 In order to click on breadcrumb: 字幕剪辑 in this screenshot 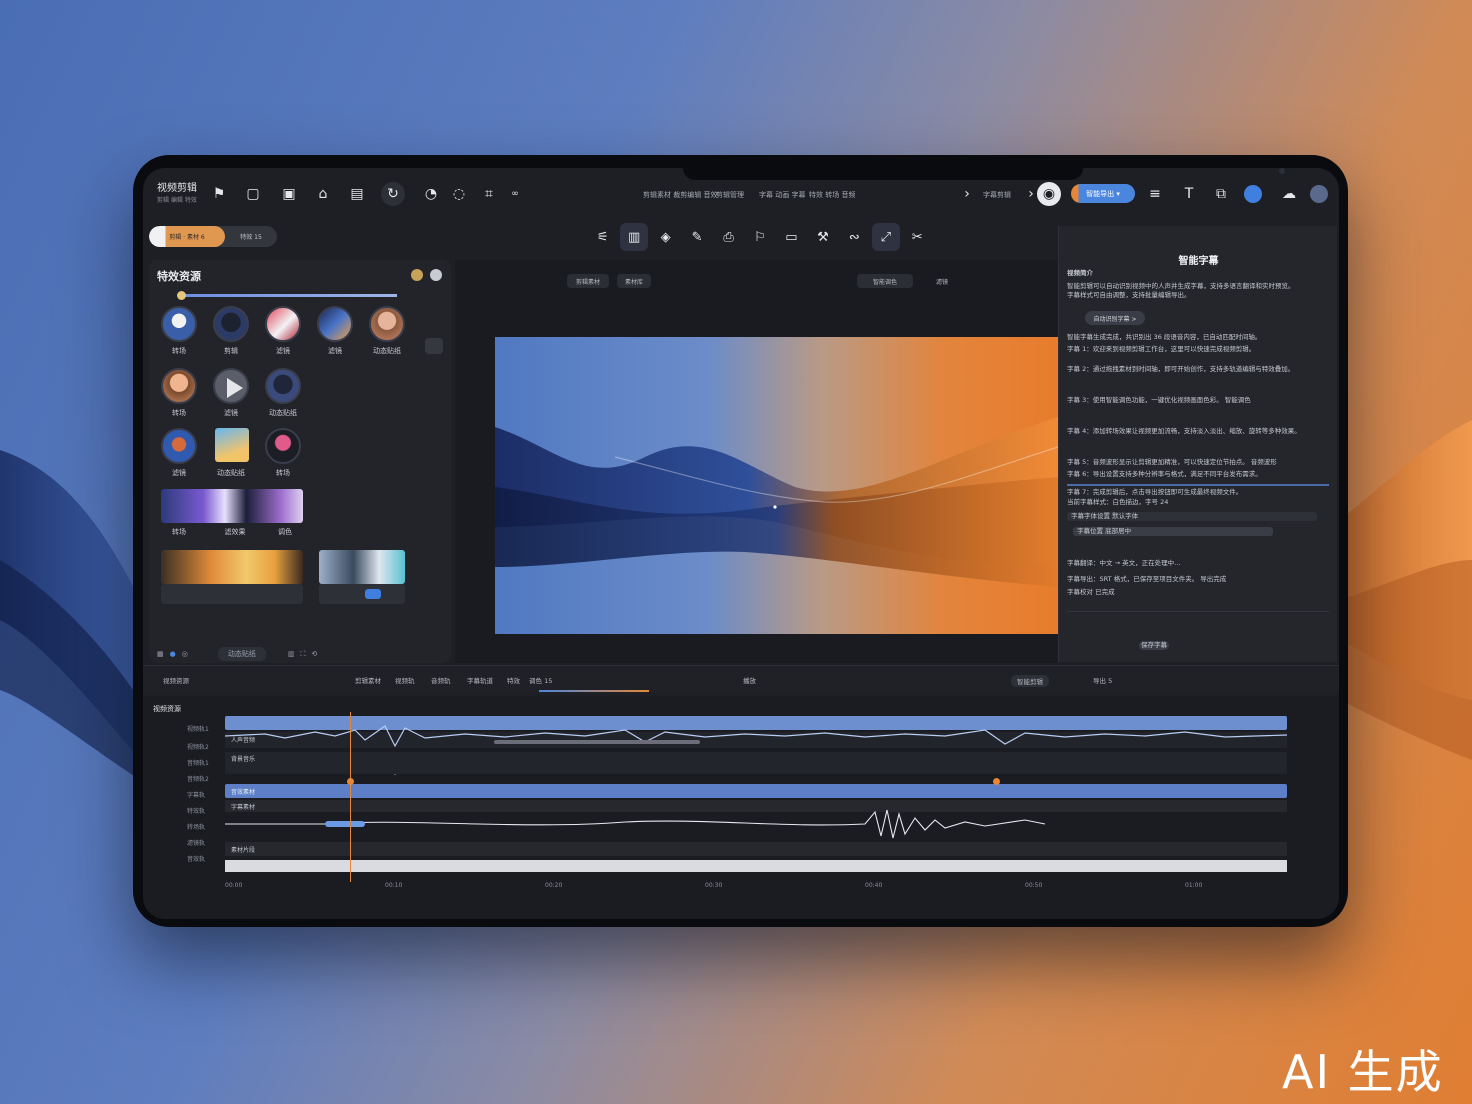, I will do `click(997, 195)`.